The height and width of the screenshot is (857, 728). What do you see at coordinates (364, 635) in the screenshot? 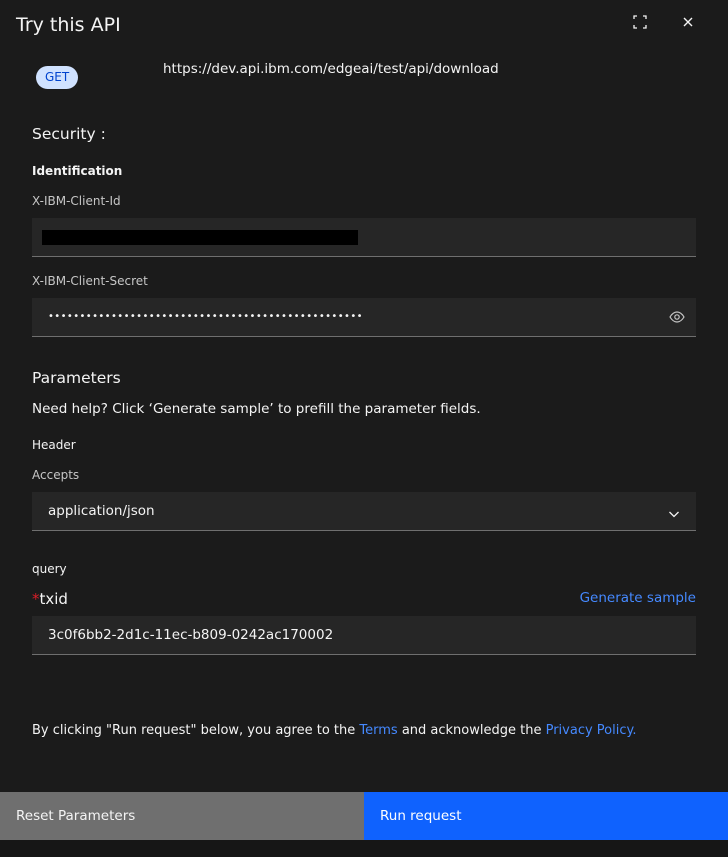
I see `txid-input: 3c0f6bb2-2d1c-11ec-b809-0242ac170002` at bounding box center [364, 635].